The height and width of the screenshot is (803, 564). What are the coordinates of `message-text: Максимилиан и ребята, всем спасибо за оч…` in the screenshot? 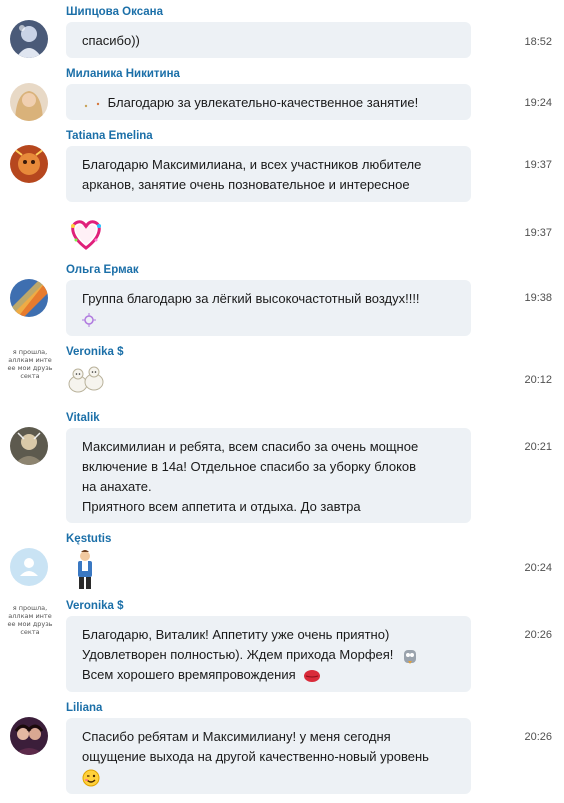 It's located at (250, 446).